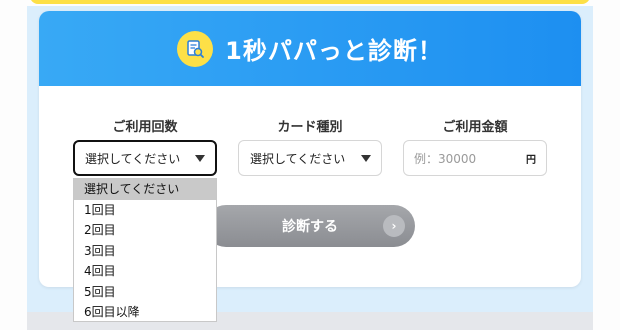 The height and width of the screenshot is (330, 620). Describe the element at coordinates (394, 226) in the screenshot. I see `chevron-right-icon: ›` at that location.